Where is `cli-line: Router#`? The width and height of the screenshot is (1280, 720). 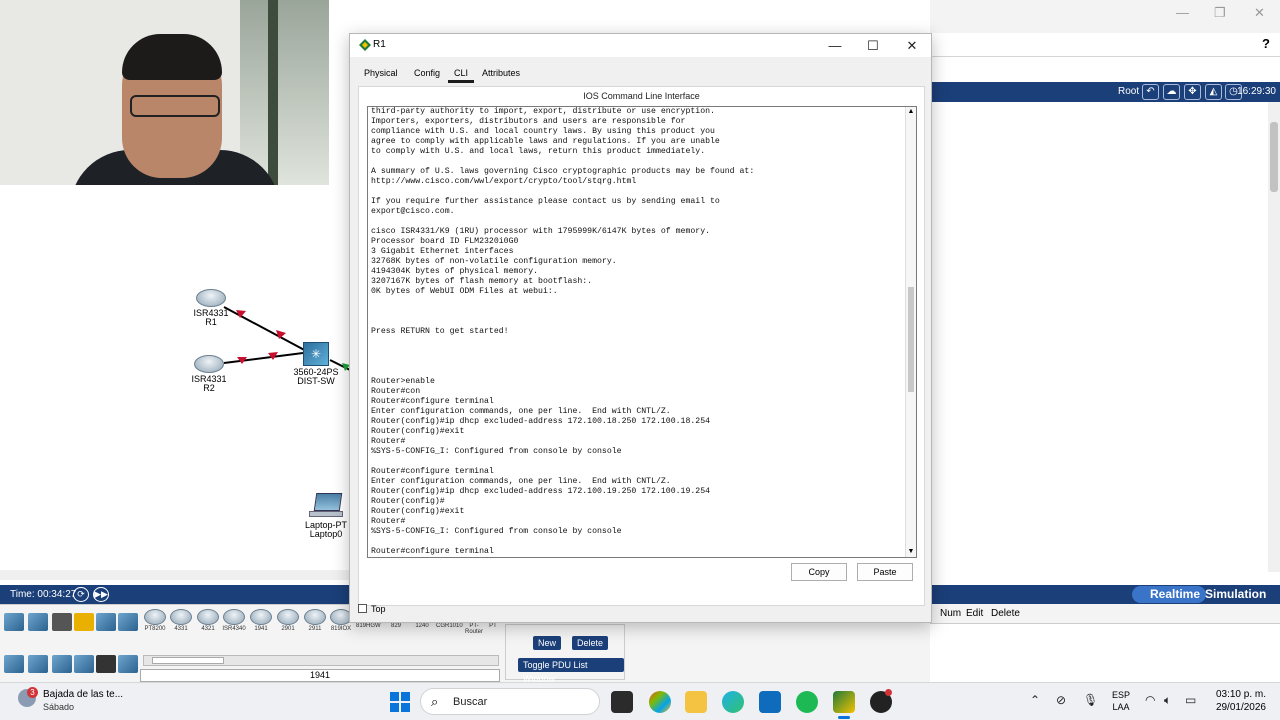
cli-line: Router# is located at coordinates (388, 521).